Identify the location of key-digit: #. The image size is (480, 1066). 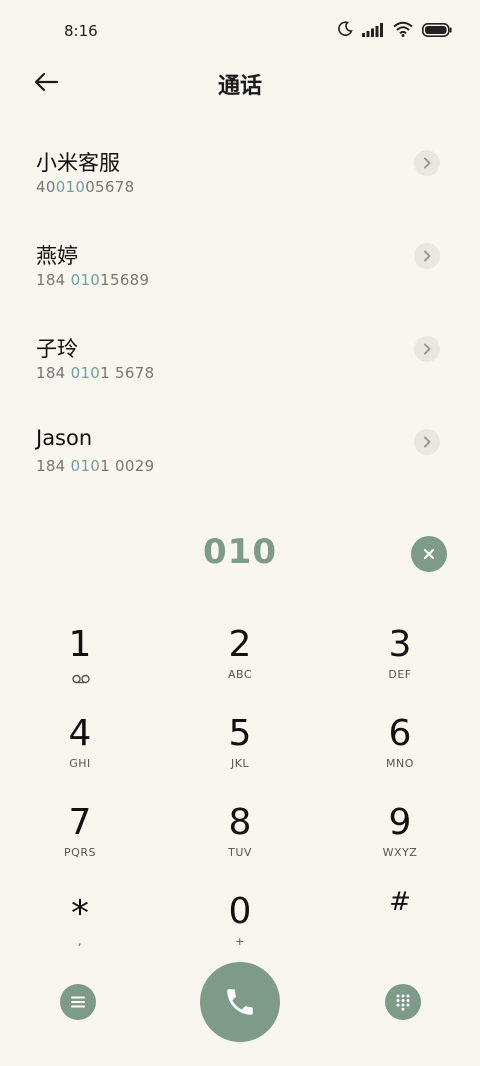
(400, 902).